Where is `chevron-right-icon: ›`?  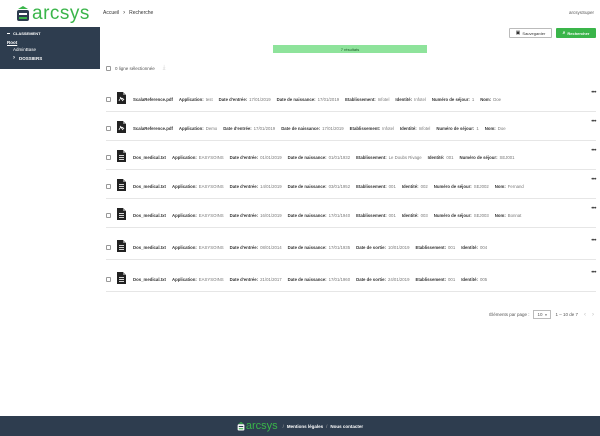
chevron-right-icon: › is located at coordinates (124, 13).